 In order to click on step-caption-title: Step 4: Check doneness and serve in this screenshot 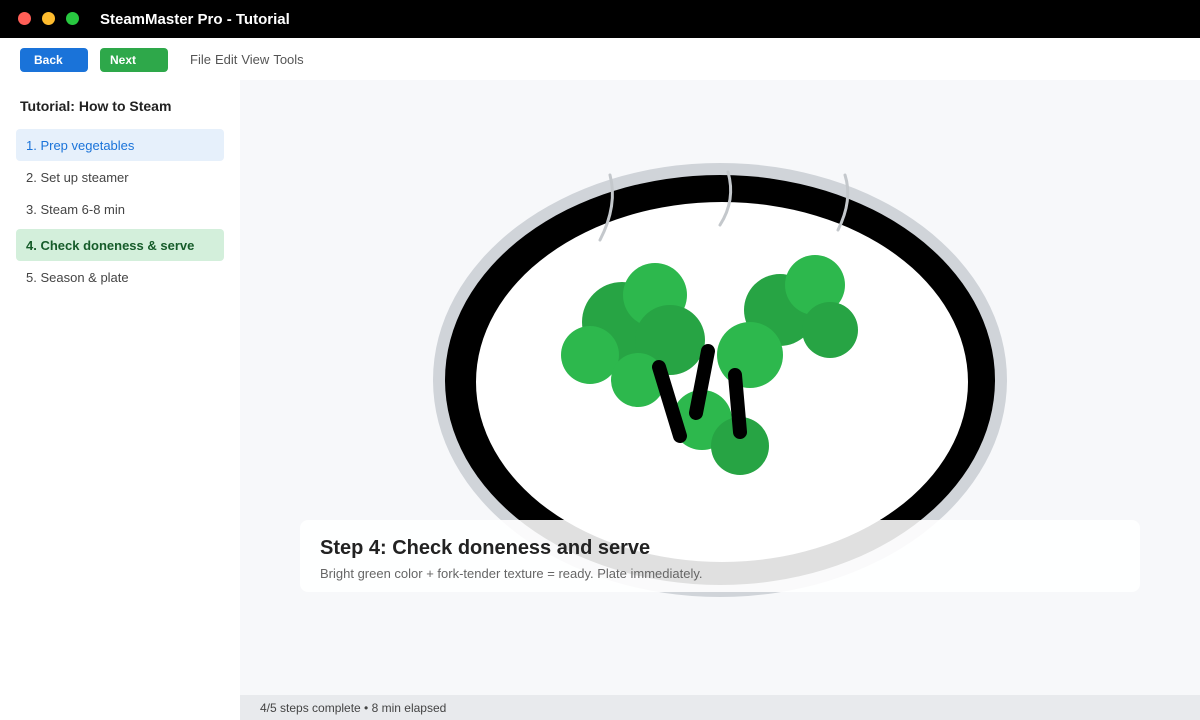, I will do `click(485, 548)`.